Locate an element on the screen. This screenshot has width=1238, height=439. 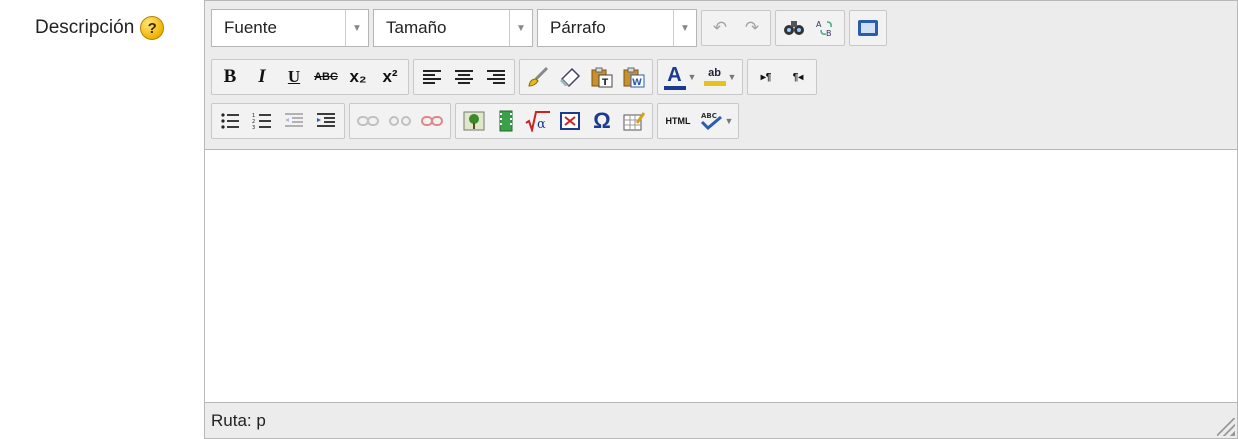
resize-handle-icon is located at coordinates (1226, 427).